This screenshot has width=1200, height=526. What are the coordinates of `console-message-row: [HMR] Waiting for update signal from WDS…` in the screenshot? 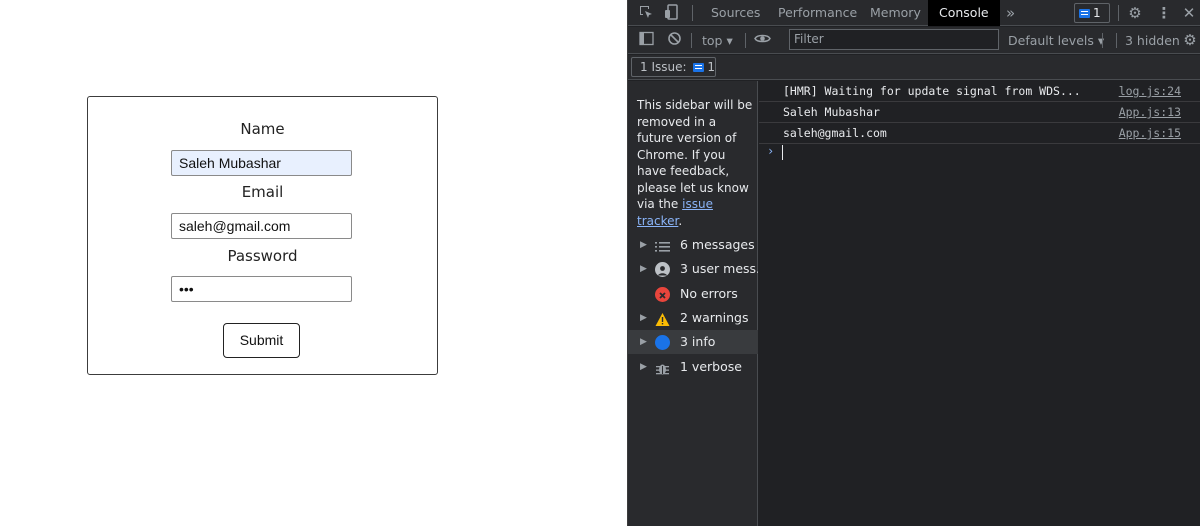 It's located at (979, 91).